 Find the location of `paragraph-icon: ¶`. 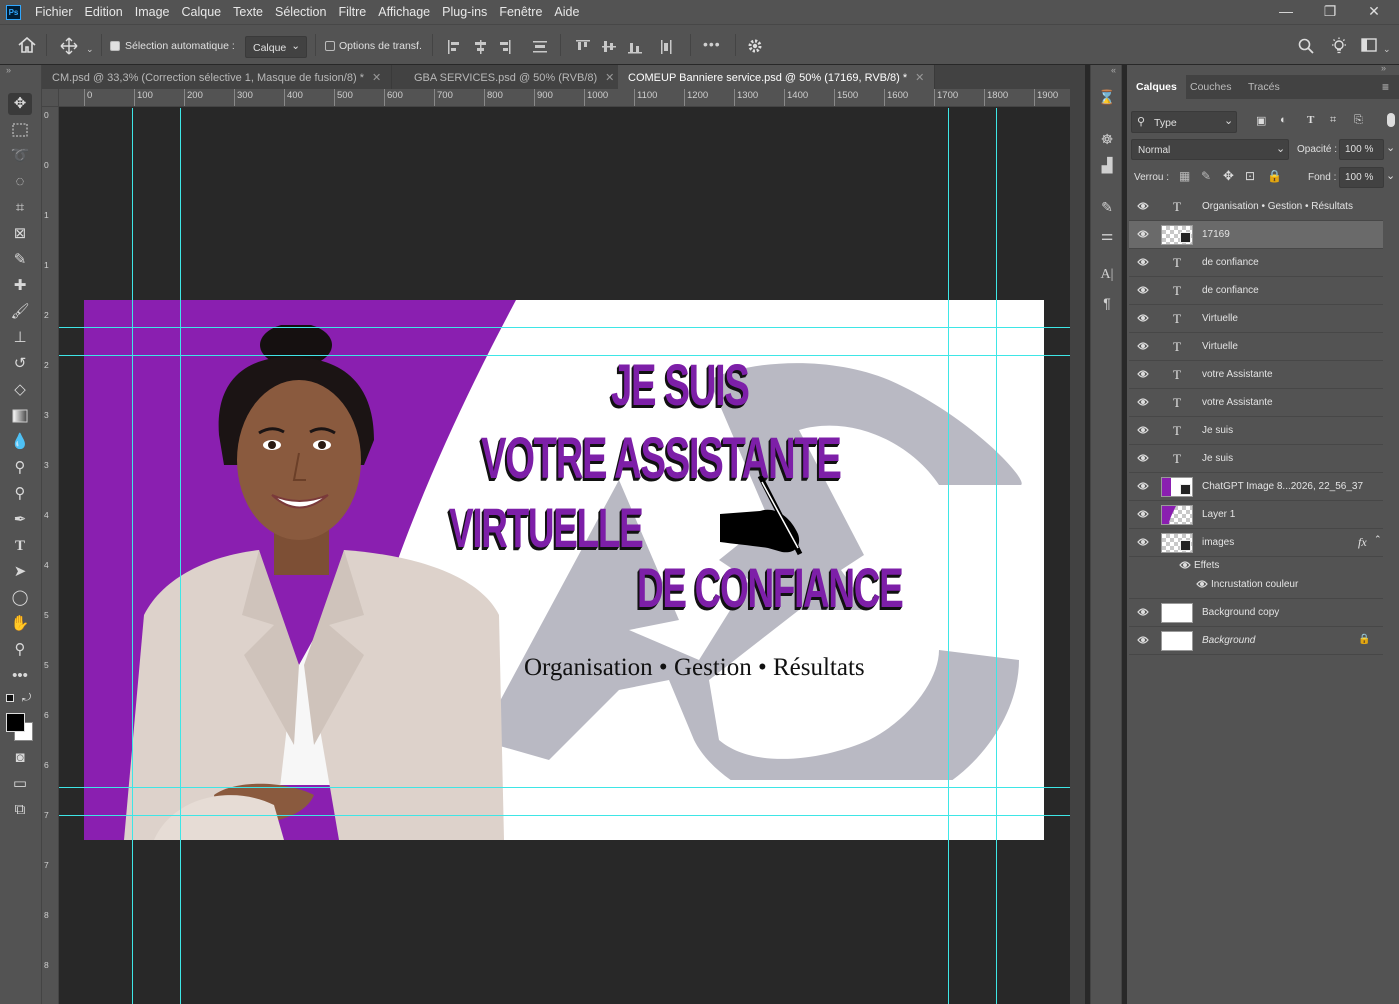

paragraph-icon: ¶ is located at coordinates (1107, 303).